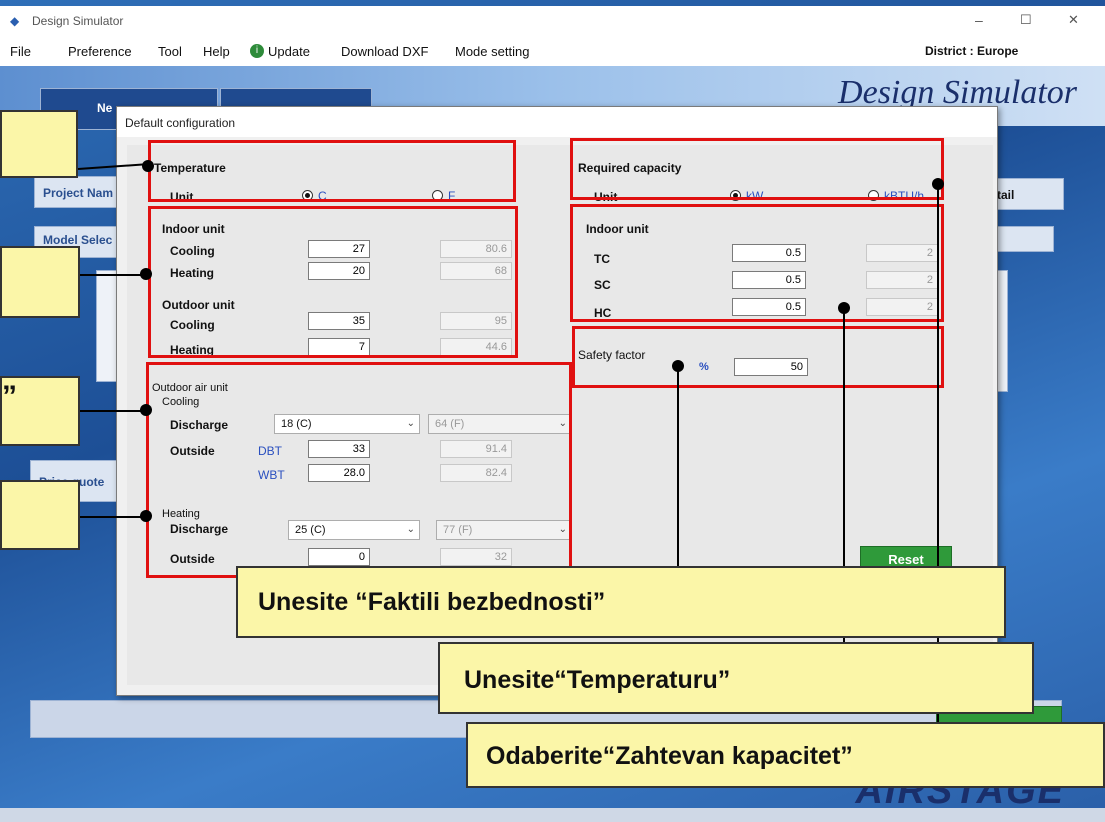 This screenshot has height=822, width=1105. I want to click on app-logo-icon: ◆, so click(15, 21).